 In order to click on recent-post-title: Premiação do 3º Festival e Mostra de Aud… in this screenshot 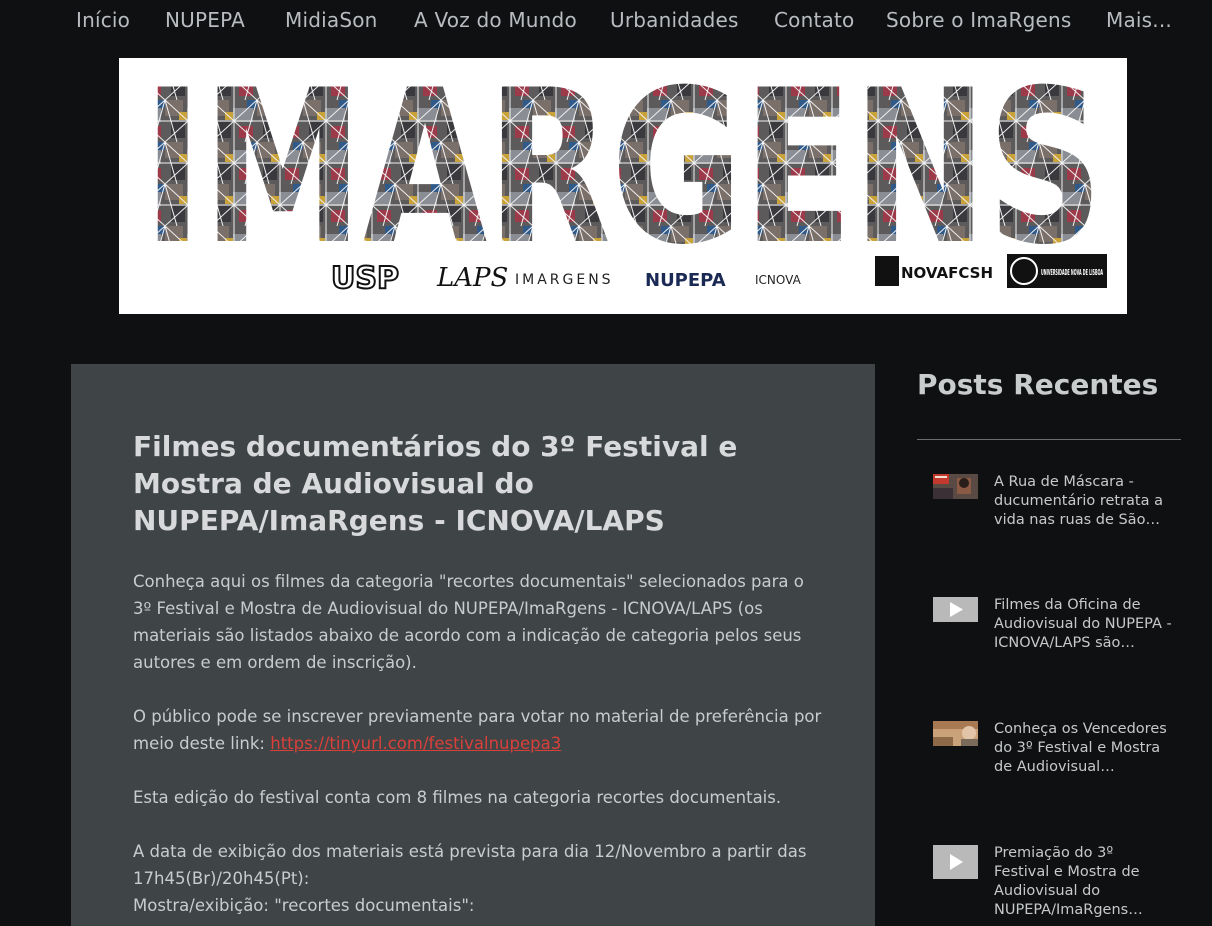, I will do `click(1083, 882)`.